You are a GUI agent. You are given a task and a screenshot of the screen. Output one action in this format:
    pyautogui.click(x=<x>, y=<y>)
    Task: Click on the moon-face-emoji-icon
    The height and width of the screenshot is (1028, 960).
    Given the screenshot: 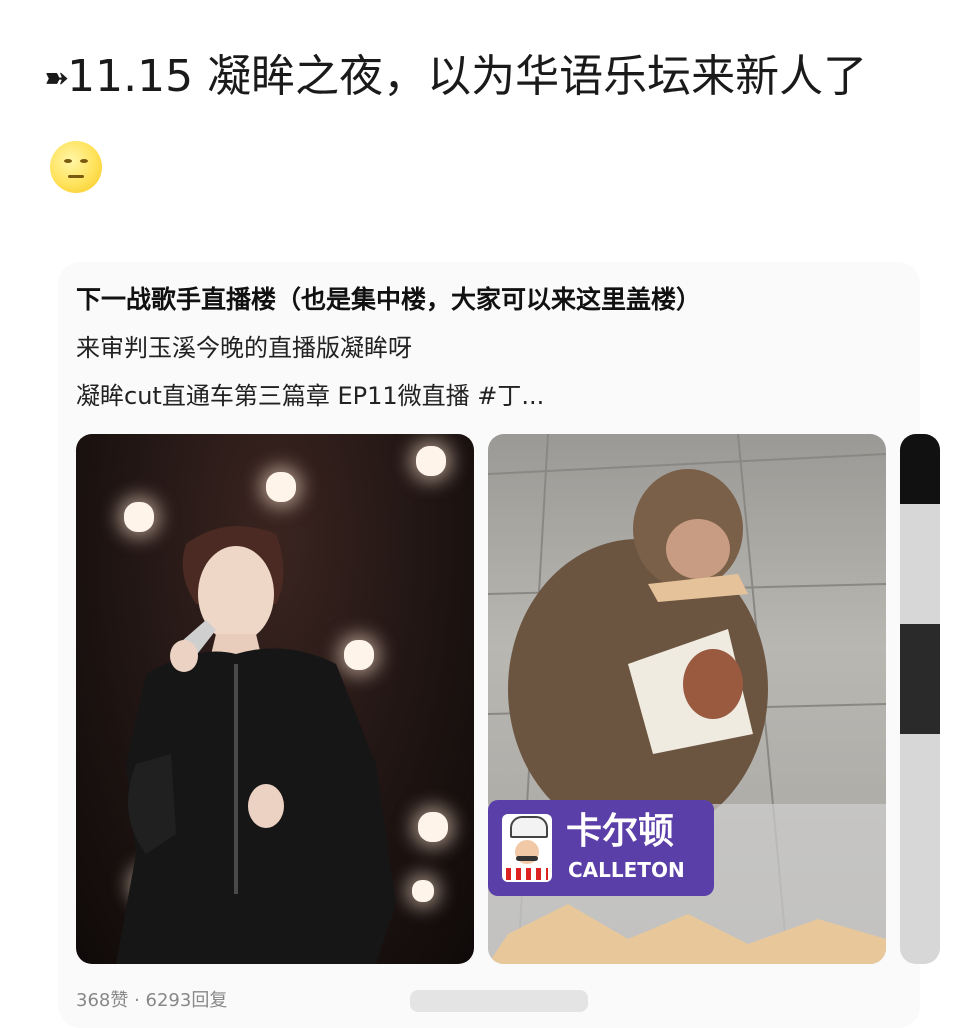 What is the action you would take?
    pyautogui.click(x=76, y=167)
    